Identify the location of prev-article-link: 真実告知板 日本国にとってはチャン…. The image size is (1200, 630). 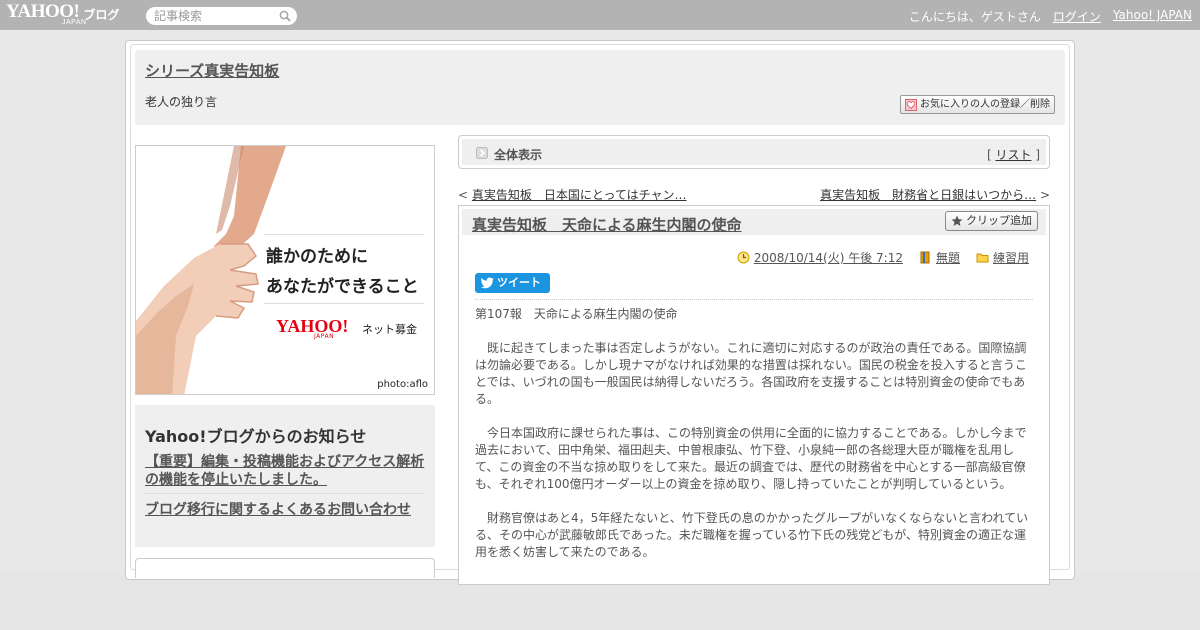
(579, 195).